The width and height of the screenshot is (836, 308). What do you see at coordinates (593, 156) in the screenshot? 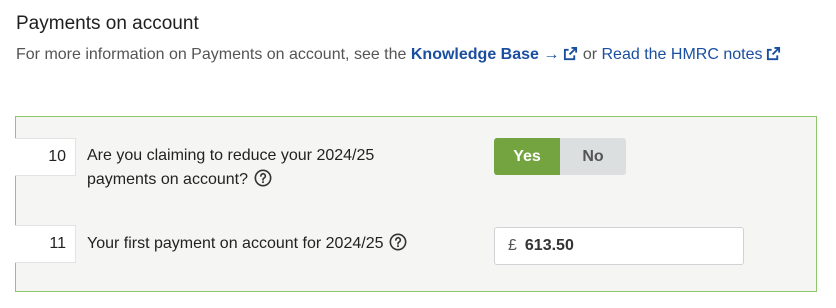
I see `no-option: No` at bounding box center [593, 156].